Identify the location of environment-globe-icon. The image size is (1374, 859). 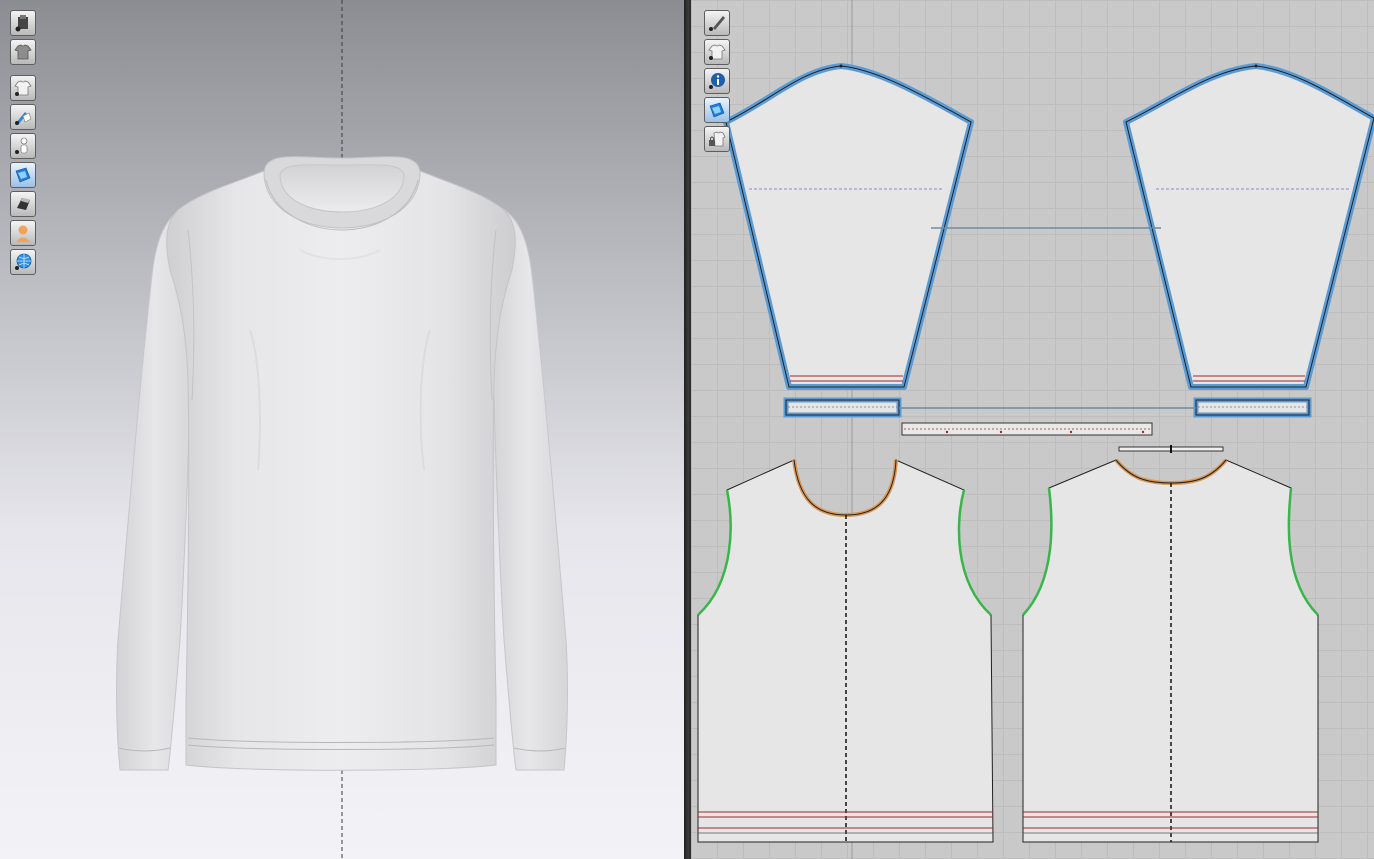
(23, 261).